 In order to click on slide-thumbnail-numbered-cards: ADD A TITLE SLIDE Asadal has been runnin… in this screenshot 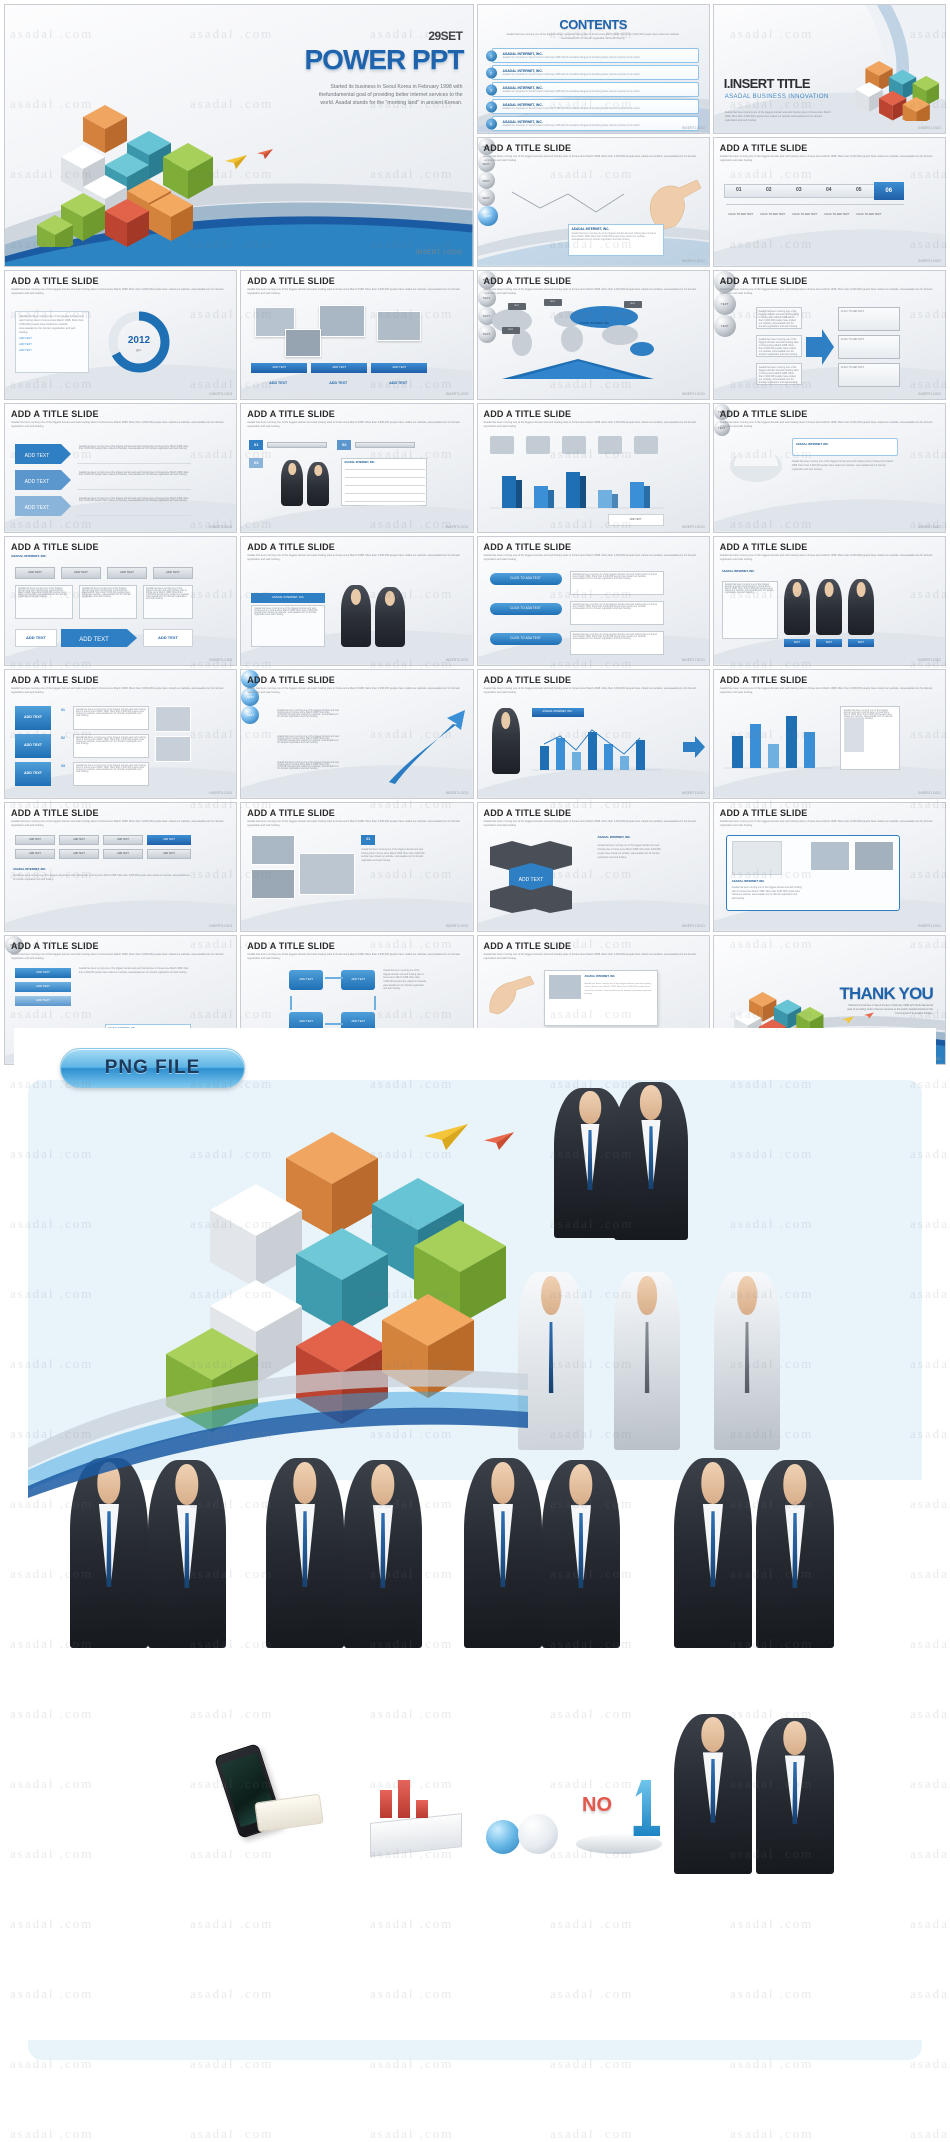, I will do `click(121, 734)`.